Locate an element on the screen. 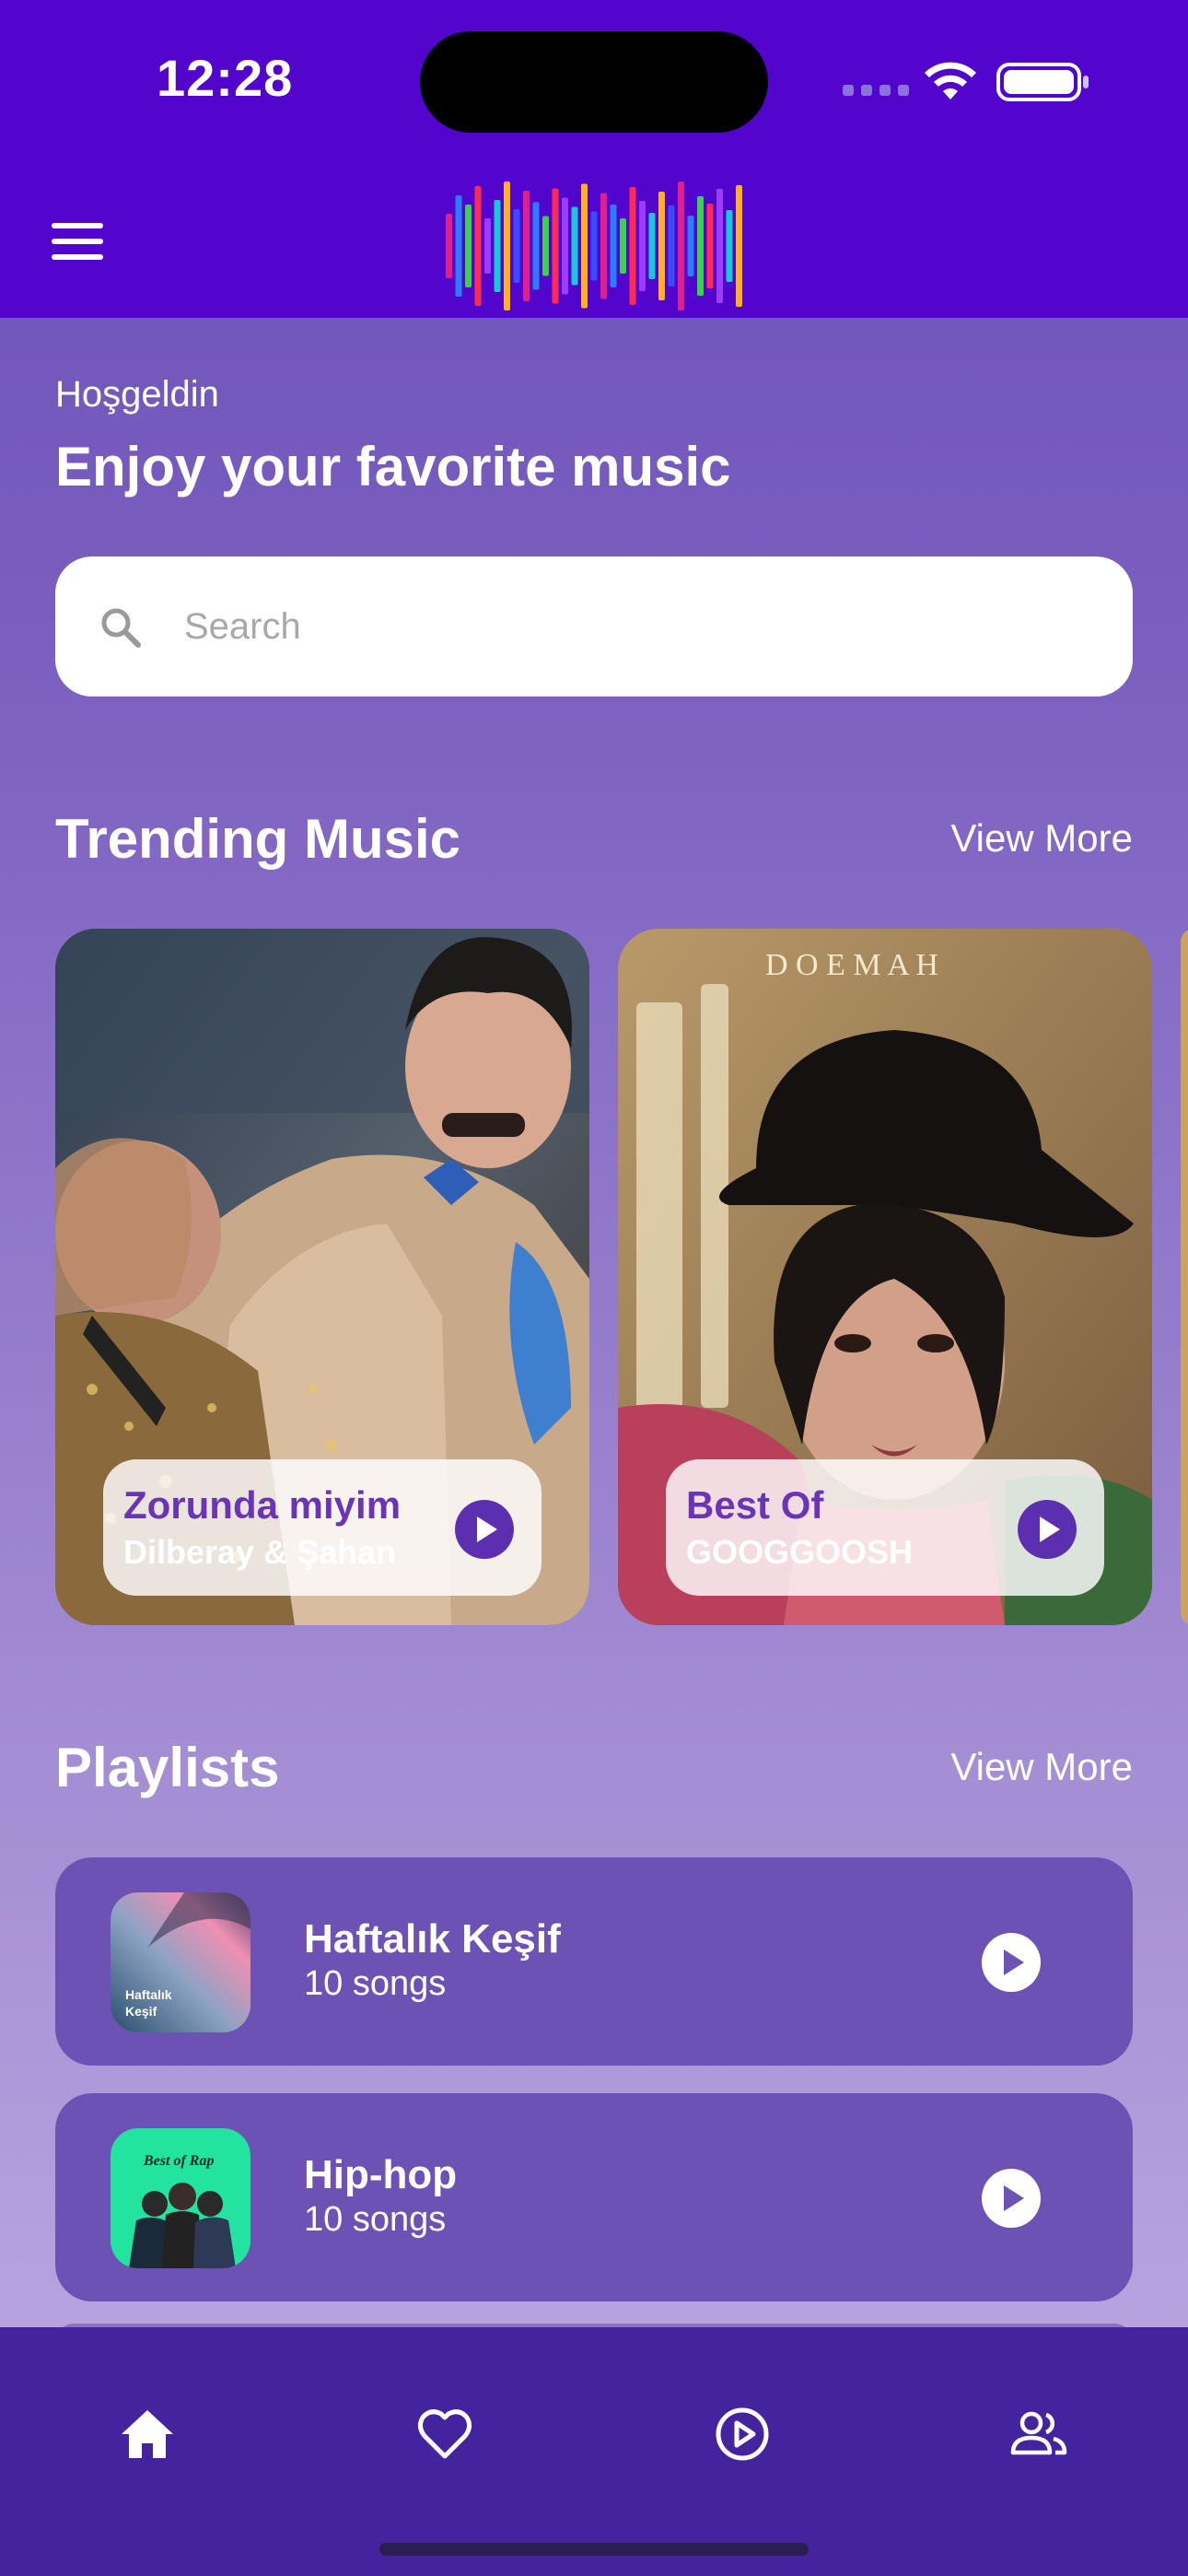  page-headline: Enjoy your favorite music is located at coordinates (393, 467).